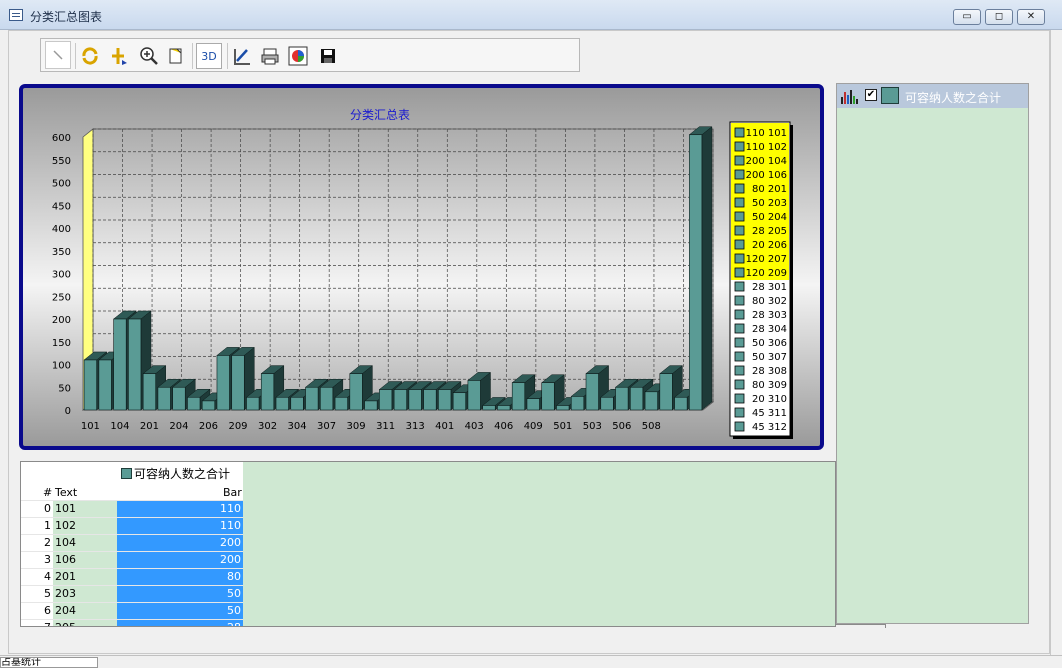 This screenshot has height=668, width=1062. What do you see at coordinates (85, 594) in the screenshot?
I see `row-text-cell: 203` at bounding box center [85, 594].